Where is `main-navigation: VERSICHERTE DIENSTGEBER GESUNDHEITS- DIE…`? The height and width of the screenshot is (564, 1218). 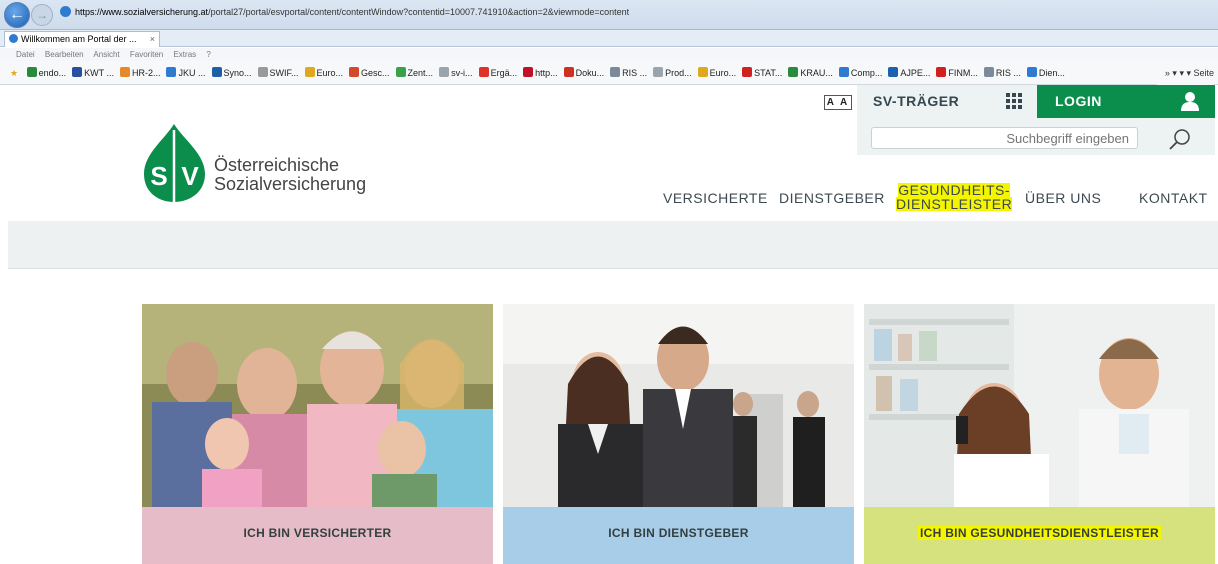 main-navigation: VERSICHERTE DIENSTGEBER GESUNDHEITS- DIE… is located at coordinates (609, 198).